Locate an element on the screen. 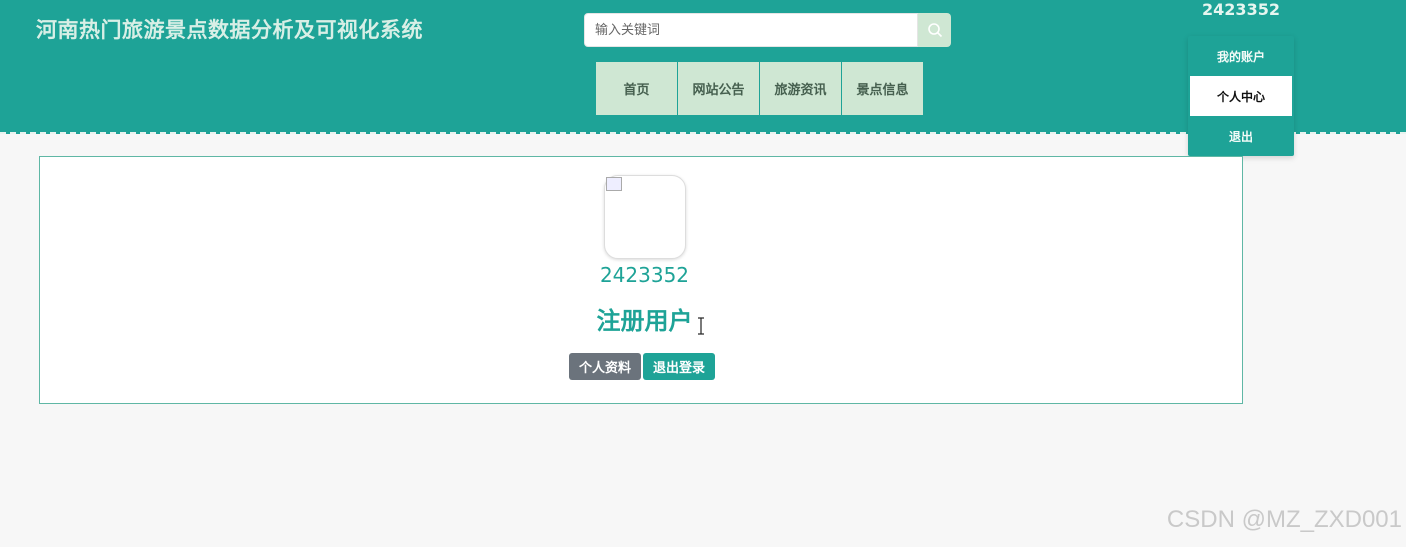  nav-attractions: 景点信息 is located at coordinates (882, 88).